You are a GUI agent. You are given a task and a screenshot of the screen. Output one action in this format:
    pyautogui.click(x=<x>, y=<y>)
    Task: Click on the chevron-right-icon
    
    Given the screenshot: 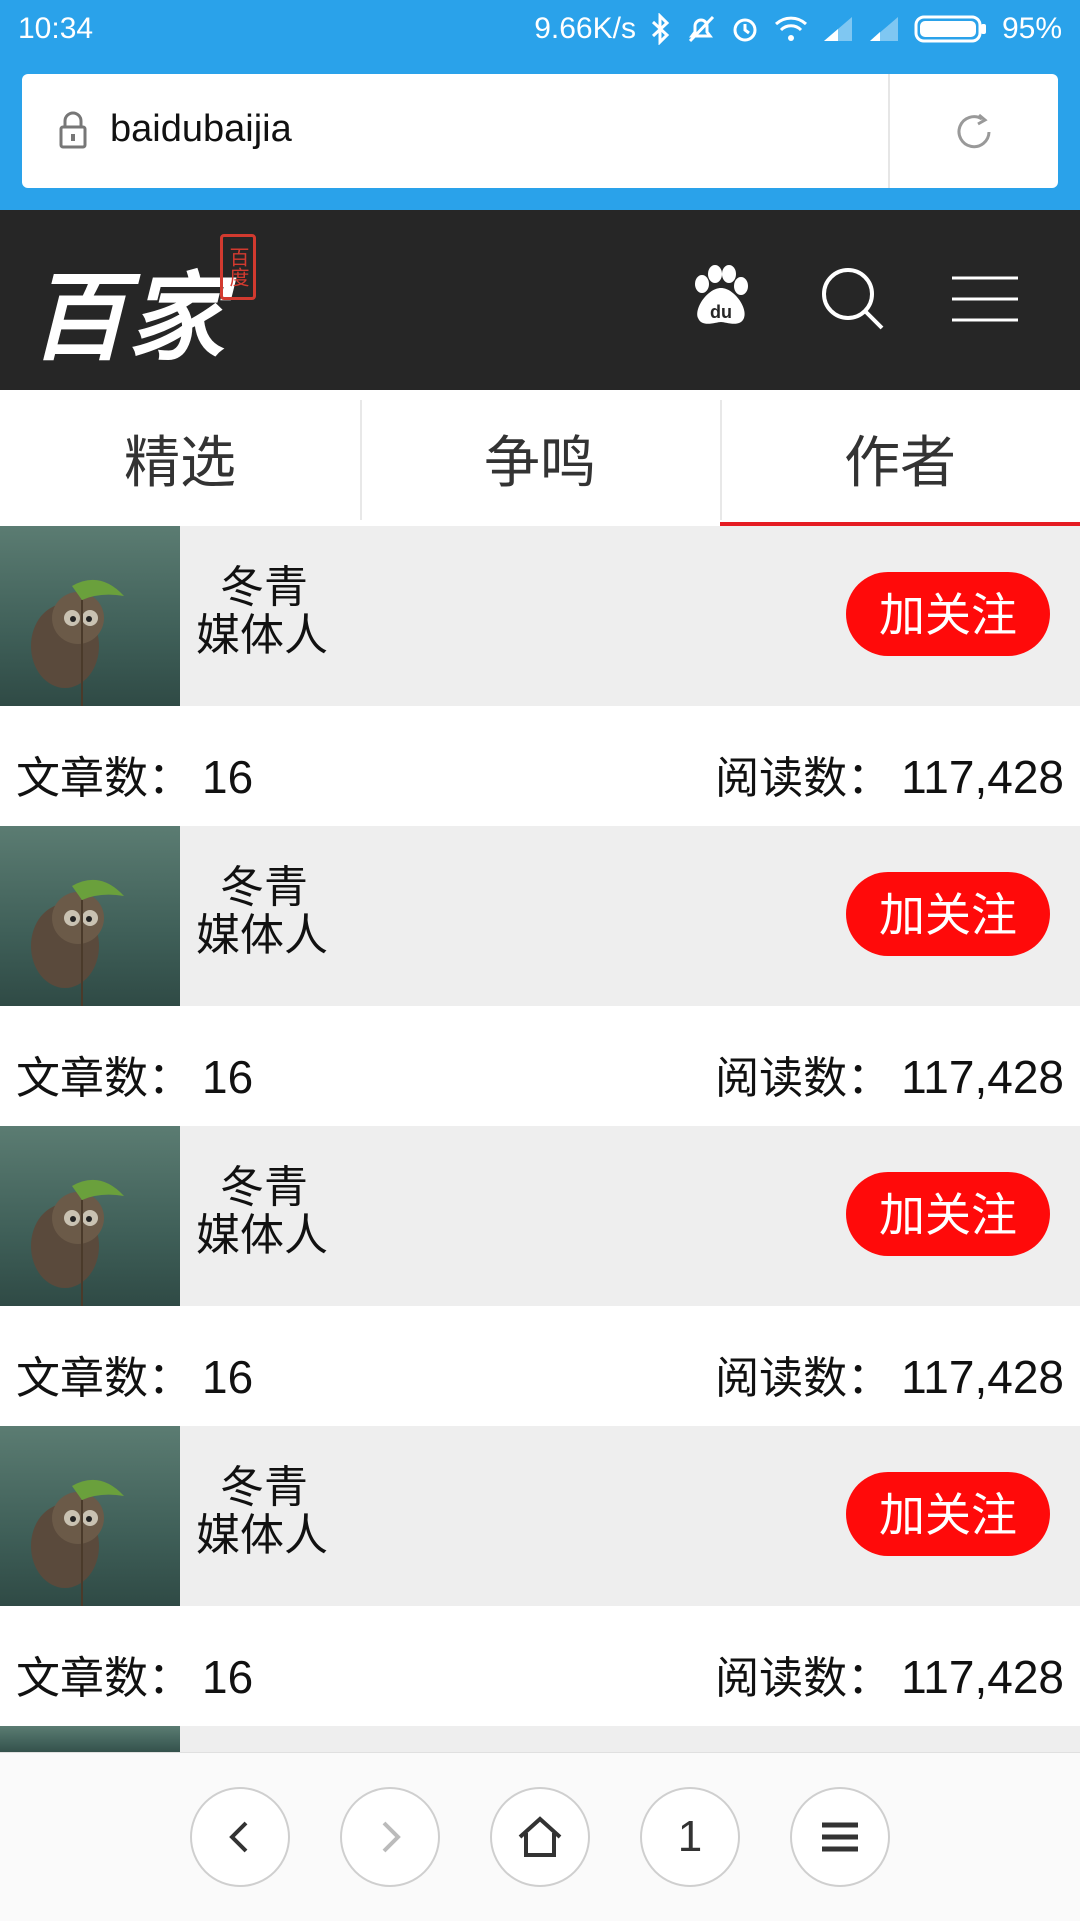 What is the action you would take?
    pyautogui.click(x=391, y=1837)
    